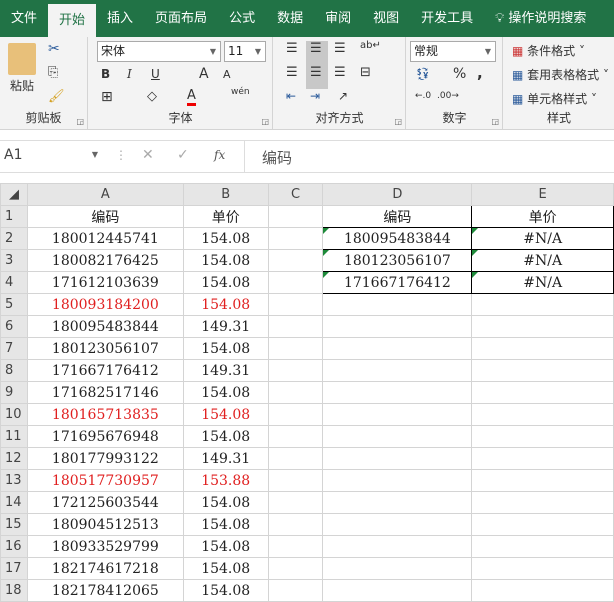 The height and width of the screenshot is (602, 614). I want to click on borders-icon: ⊞, so click(107, 97).